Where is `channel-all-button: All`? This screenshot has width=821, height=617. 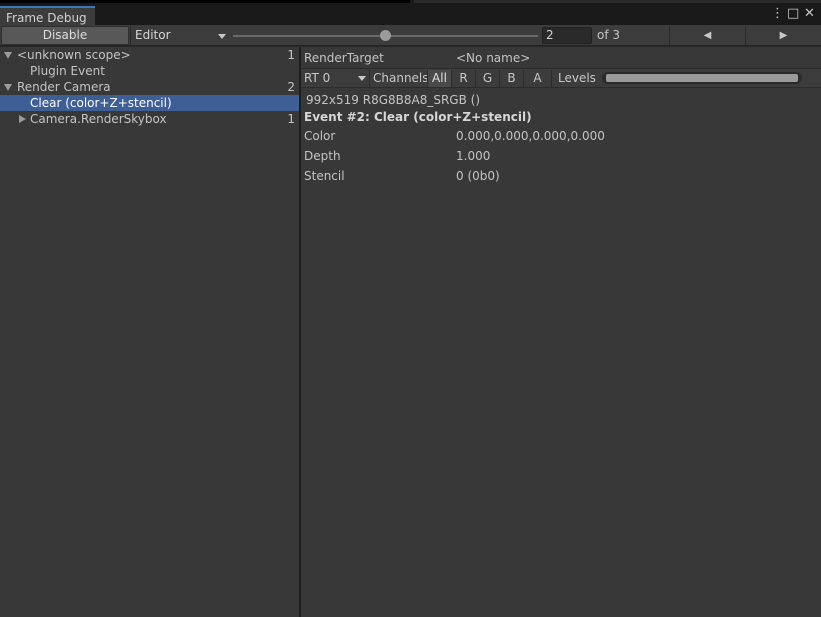
channel-all-button: All is located at coordinates (439, 78).